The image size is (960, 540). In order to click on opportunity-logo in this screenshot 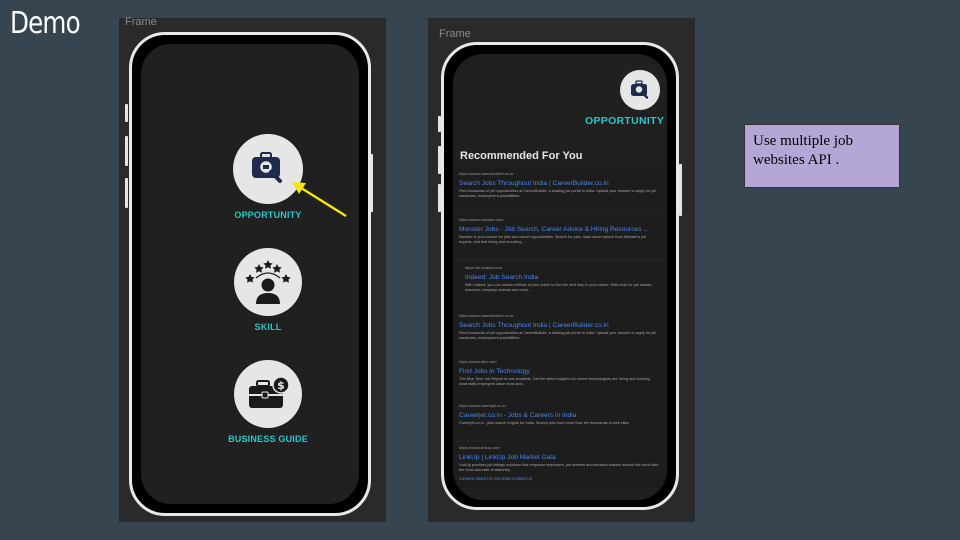, I will do `click(640, 90)`.